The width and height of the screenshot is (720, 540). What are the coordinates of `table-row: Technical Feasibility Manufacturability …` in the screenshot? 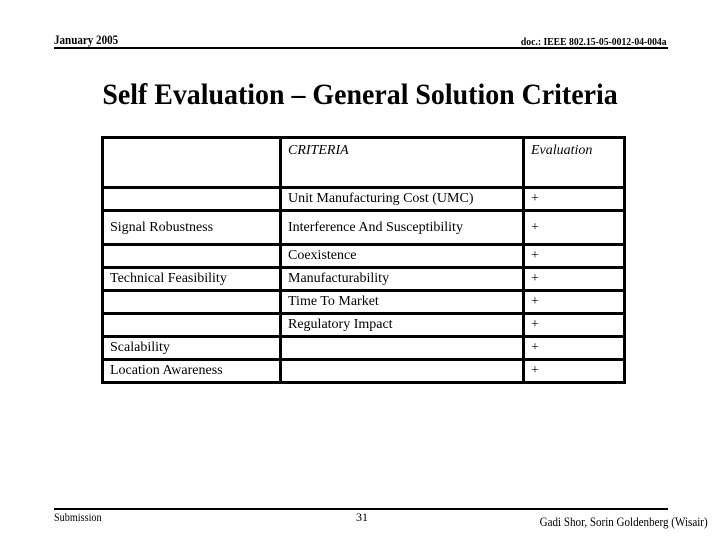 It's located at (363, 279).